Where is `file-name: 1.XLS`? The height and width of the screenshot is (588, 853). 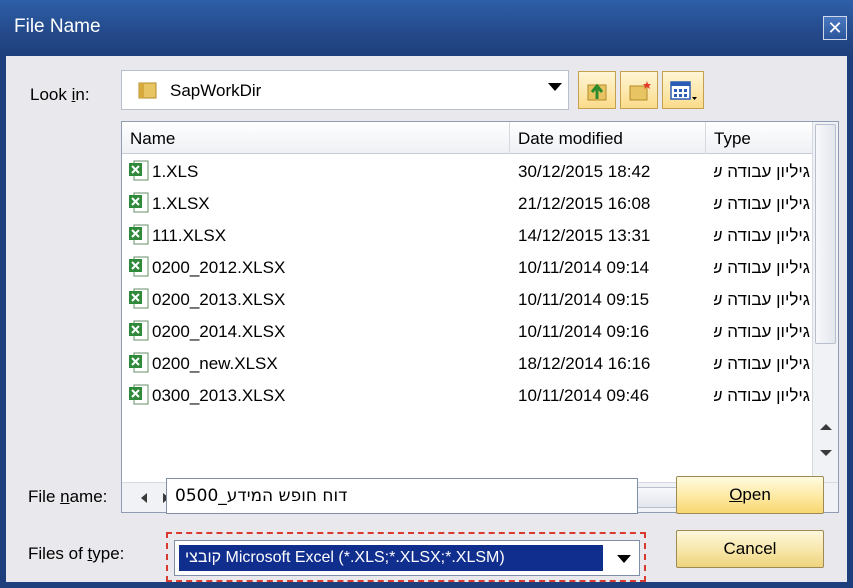 file-name: 1.XLS is located at coordinates (175, 171).